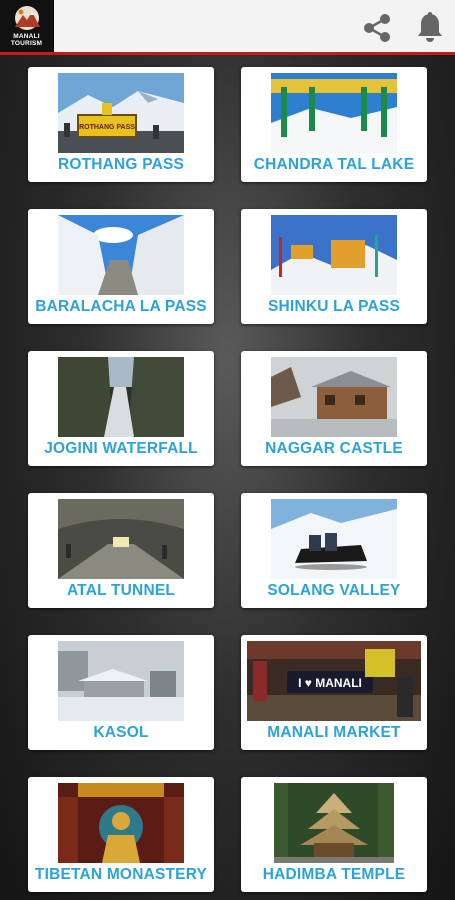 The image size is (455, 900). I want to click on place-label: ROTHANG PASS, so click(121, 164).